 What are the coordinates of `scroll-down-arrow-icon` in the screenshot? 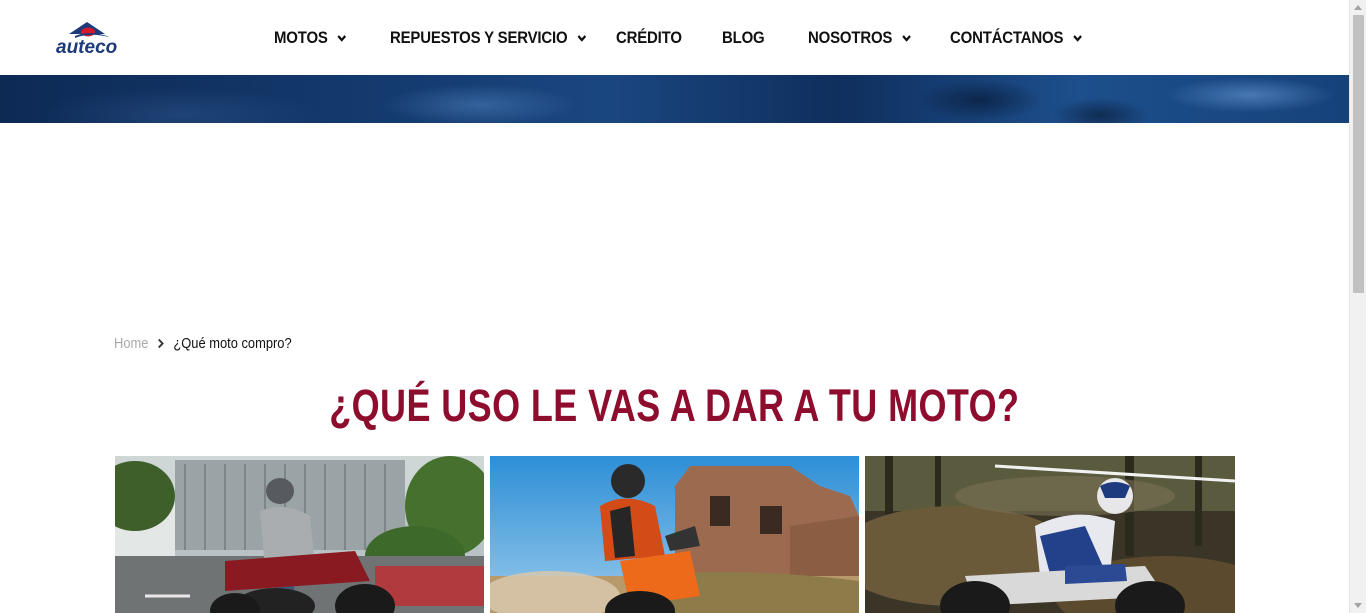 It's located at (1358, 605).